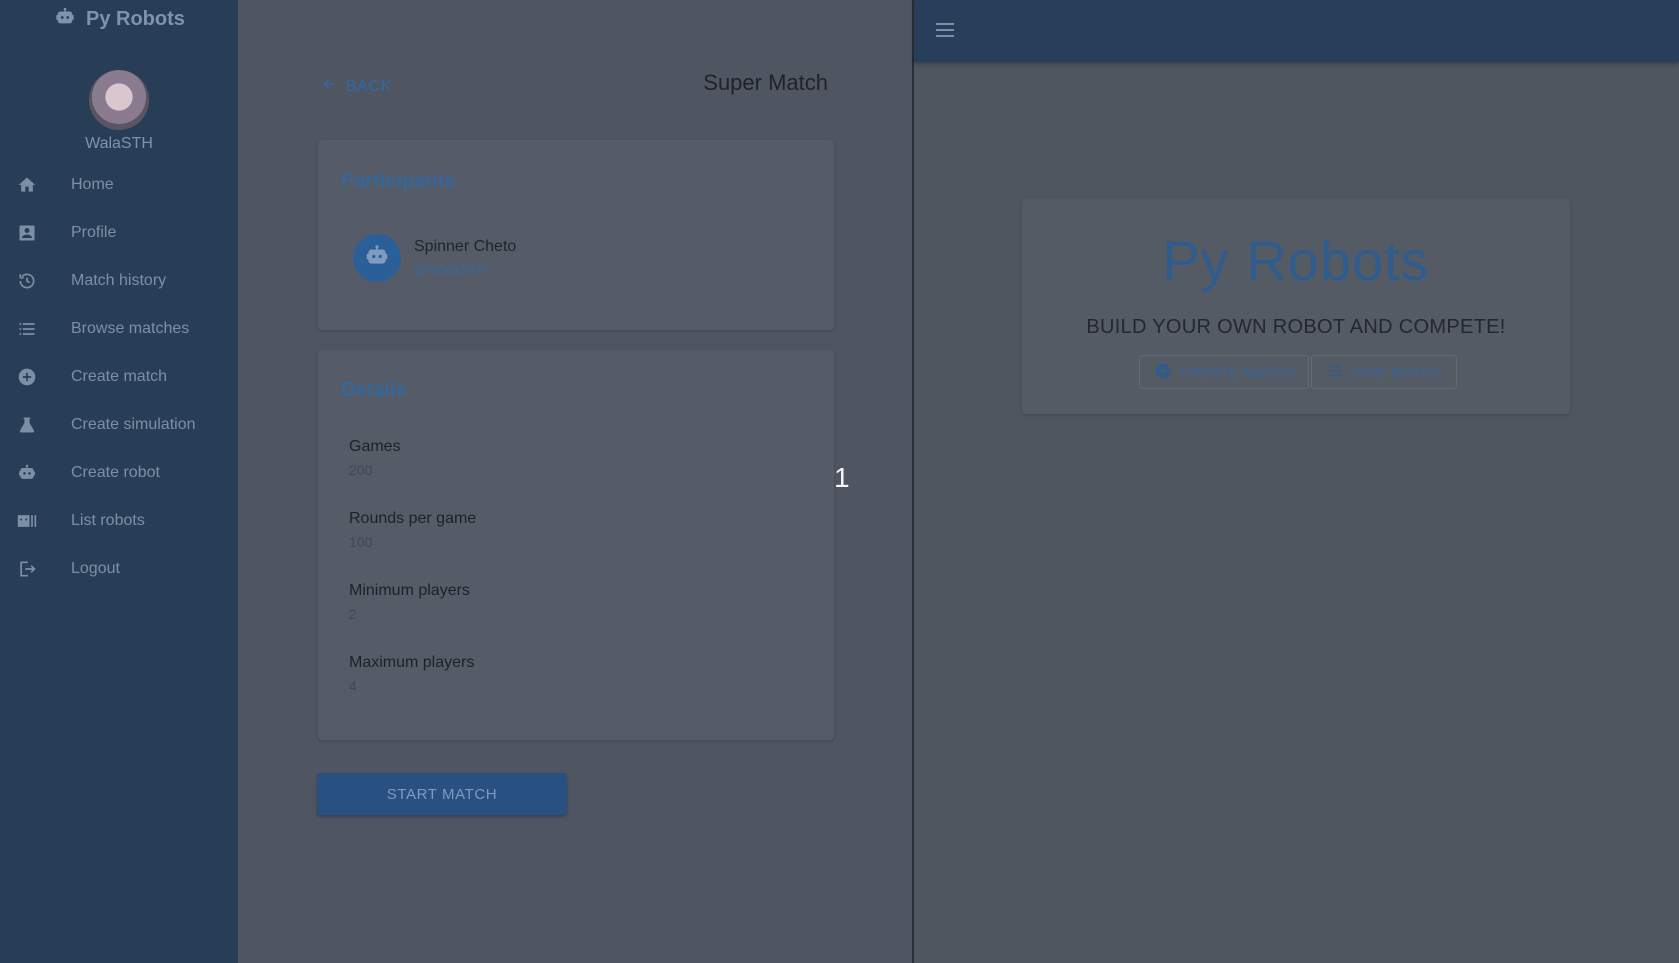  I want to click on detail-label: Games, so click(375, 446).